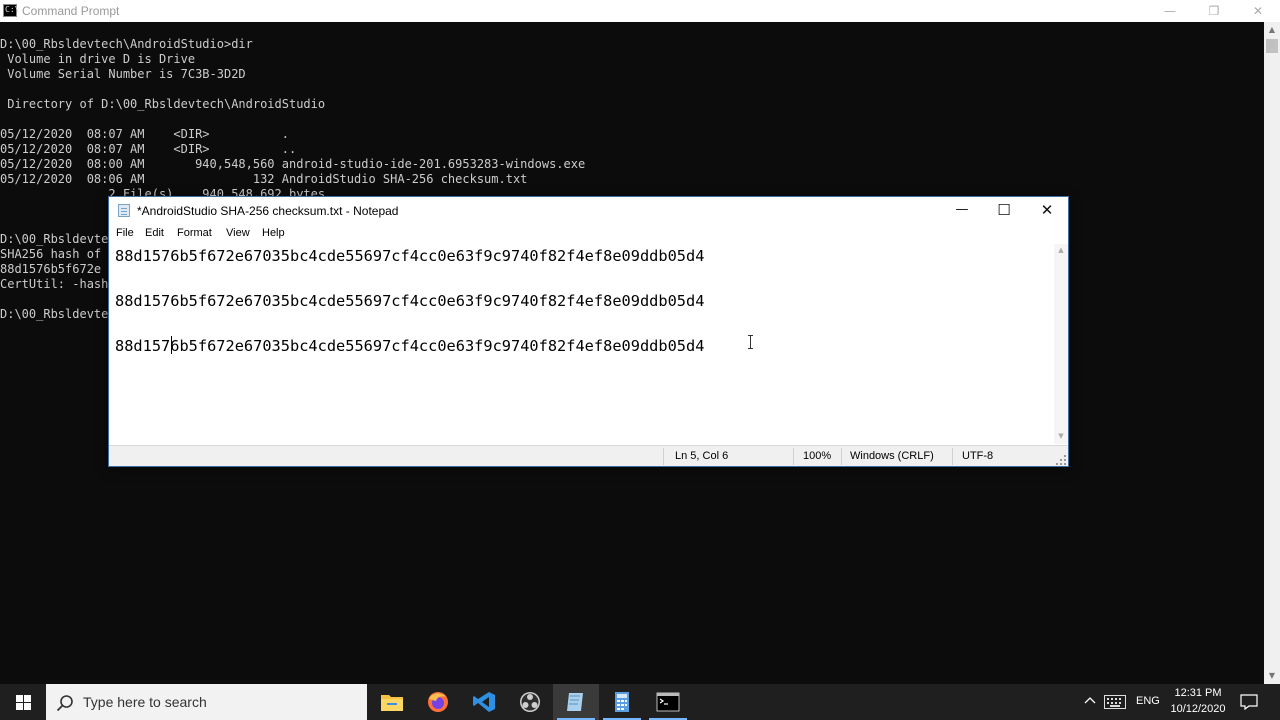 The height and width of the screenshot is (720, 1280). I want to click on status-zoom: 100%, so click(817, 456).